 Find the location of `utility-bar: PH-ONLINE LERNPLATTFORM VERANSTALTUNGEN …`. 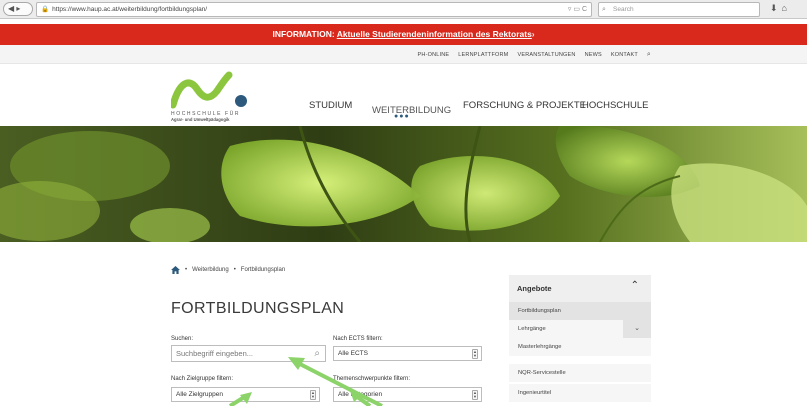

utility-bar: PH-ONLINE LERNPLATTFORM VERANSTALTUNGEN … is located at coordinates (403, 54).